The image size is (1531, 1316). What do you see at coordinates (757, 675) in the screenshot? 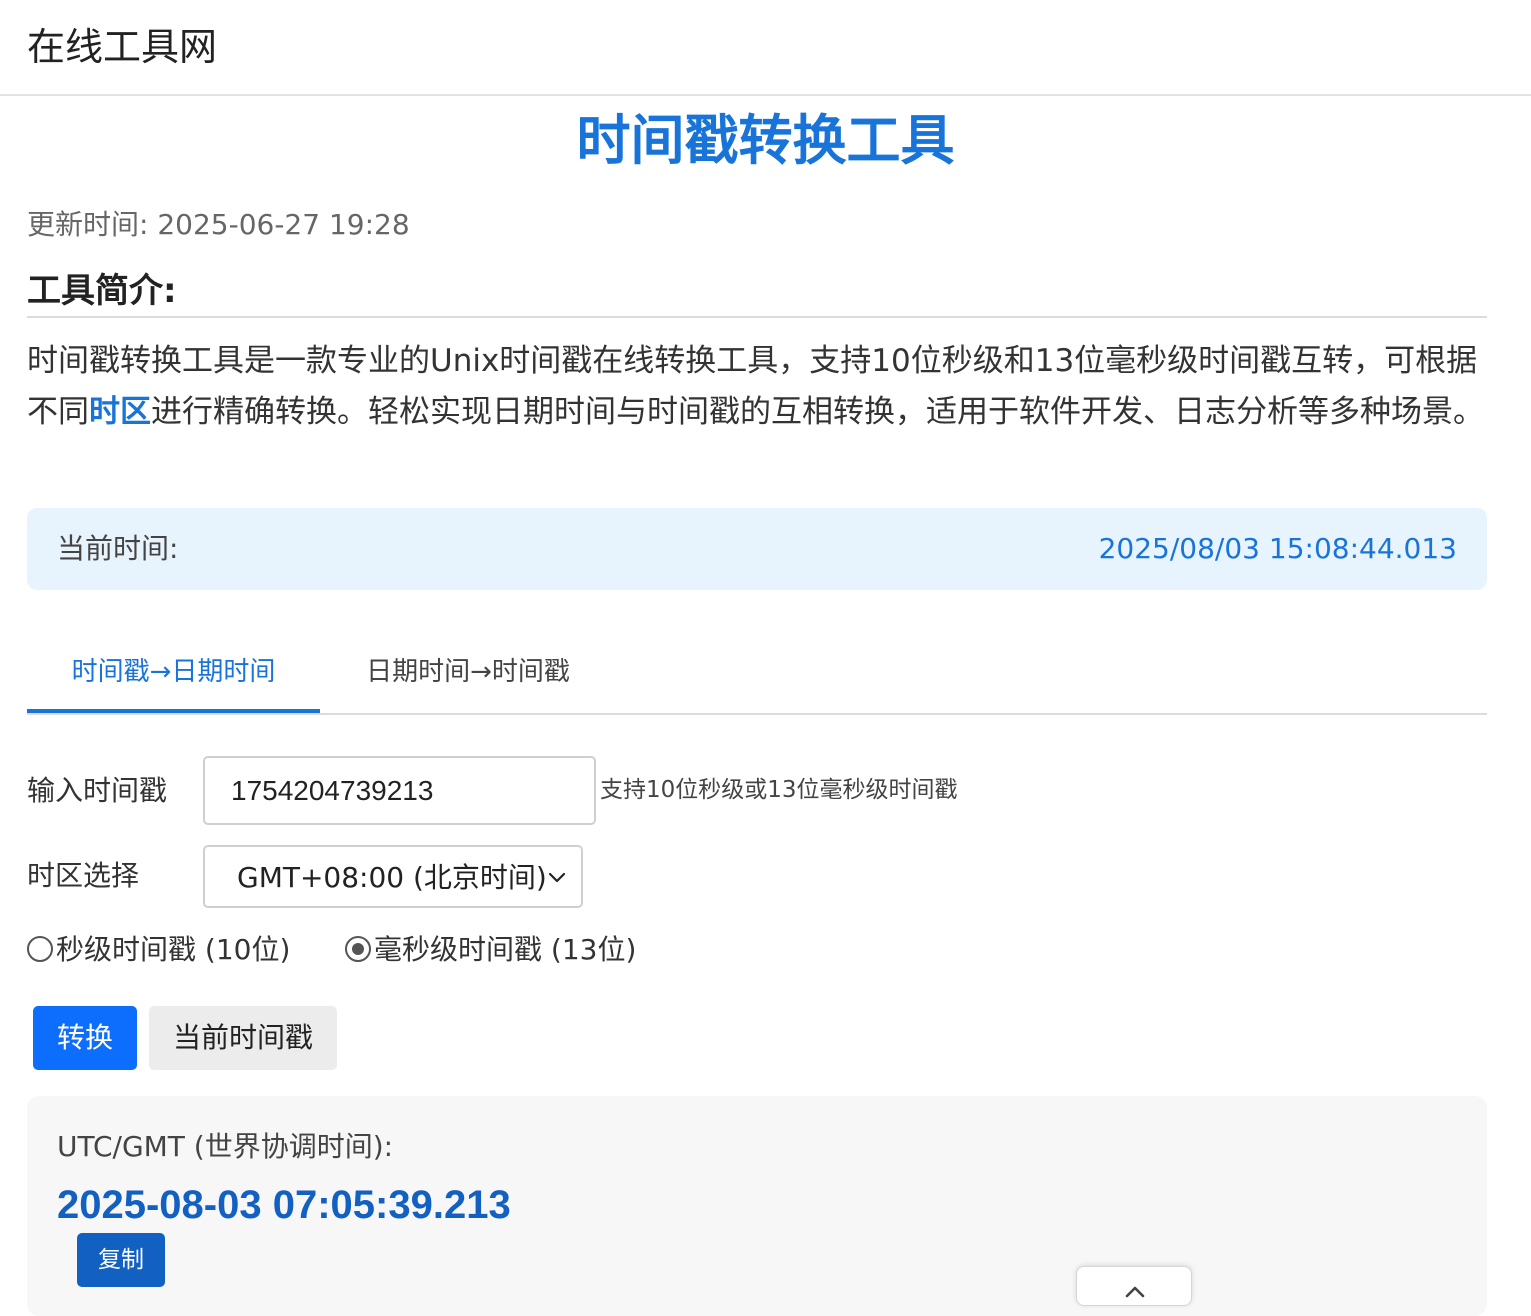
I see `tab-bar: 时间戳→日期时间 日期时间→时间戳` at bounding box center [757, 675].